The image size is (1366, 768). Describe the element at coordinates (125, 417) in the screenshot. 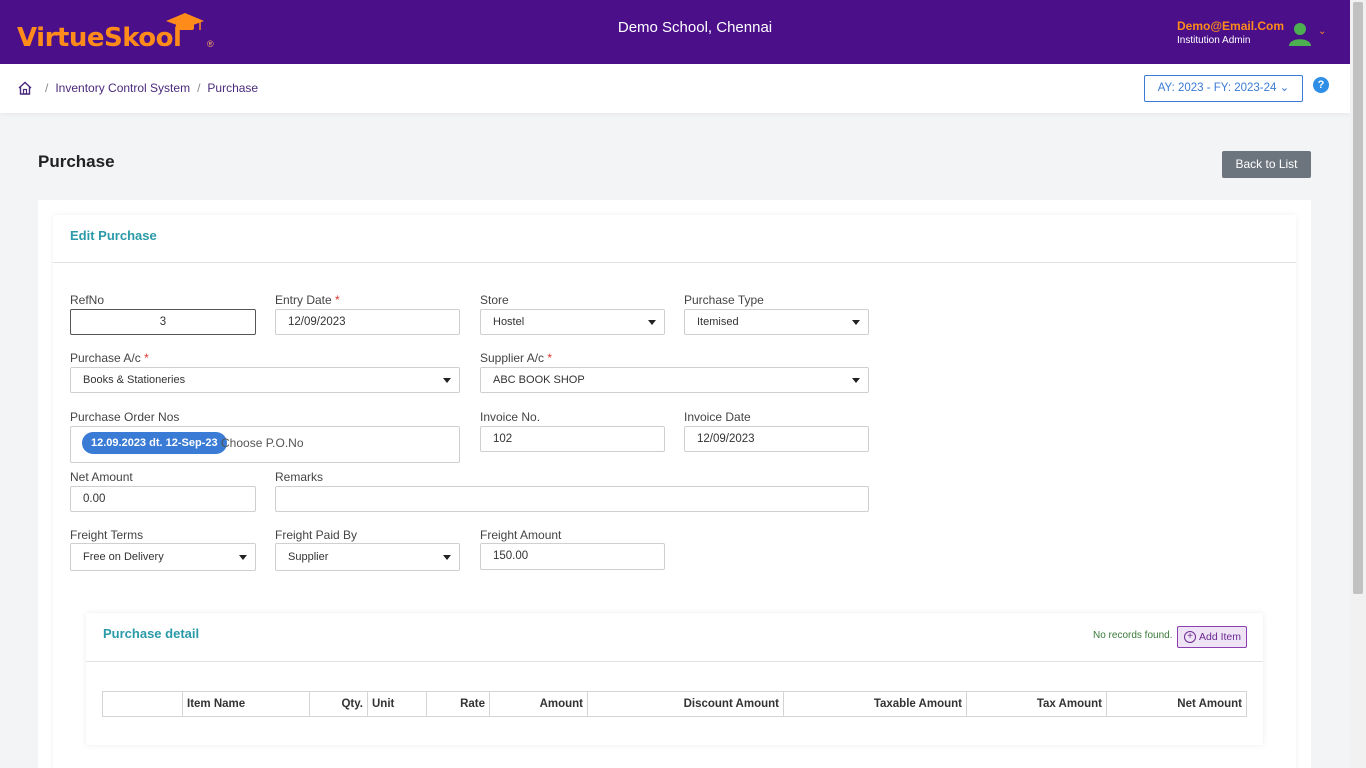

I see `po-nos-label: Purchase Order Nos` at that location.